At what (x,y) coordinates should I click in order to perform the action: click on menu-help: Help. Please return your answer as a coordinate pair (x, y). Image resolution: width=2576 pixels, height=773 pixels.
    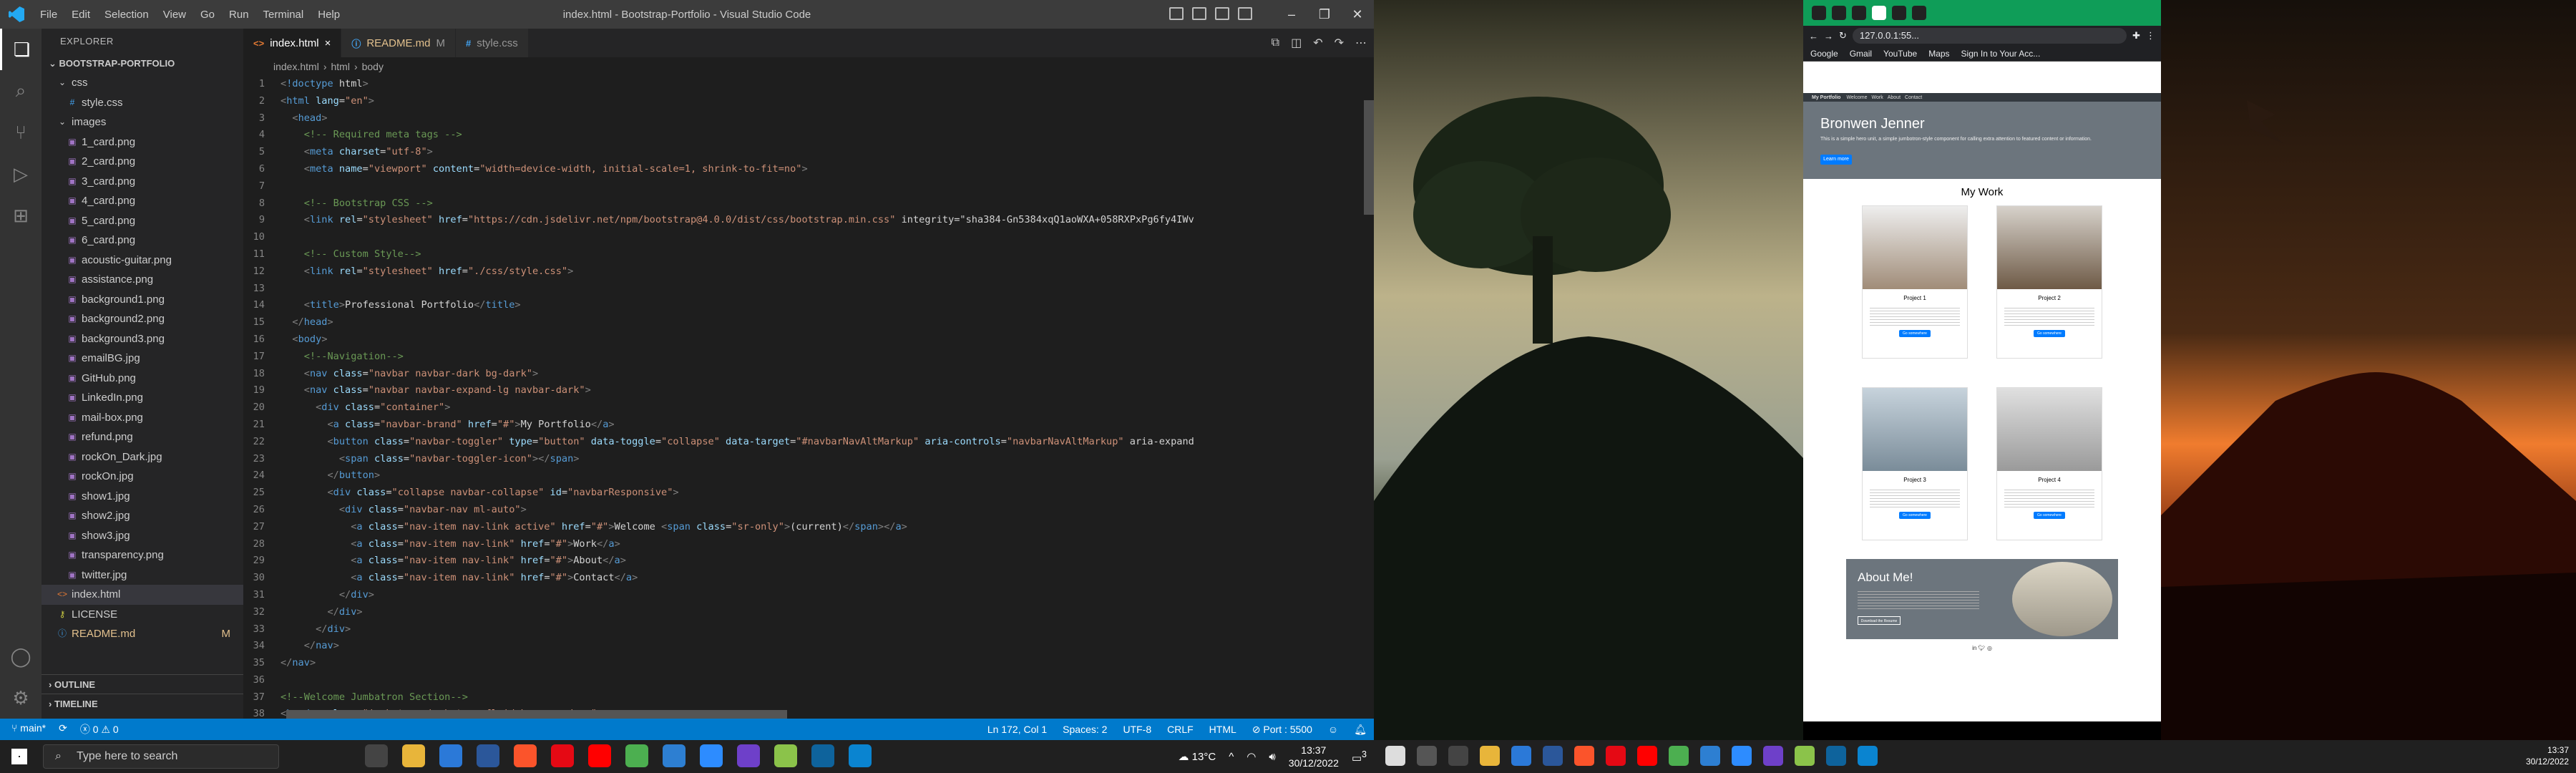
    Looking at the image, I should click on (329, 15).